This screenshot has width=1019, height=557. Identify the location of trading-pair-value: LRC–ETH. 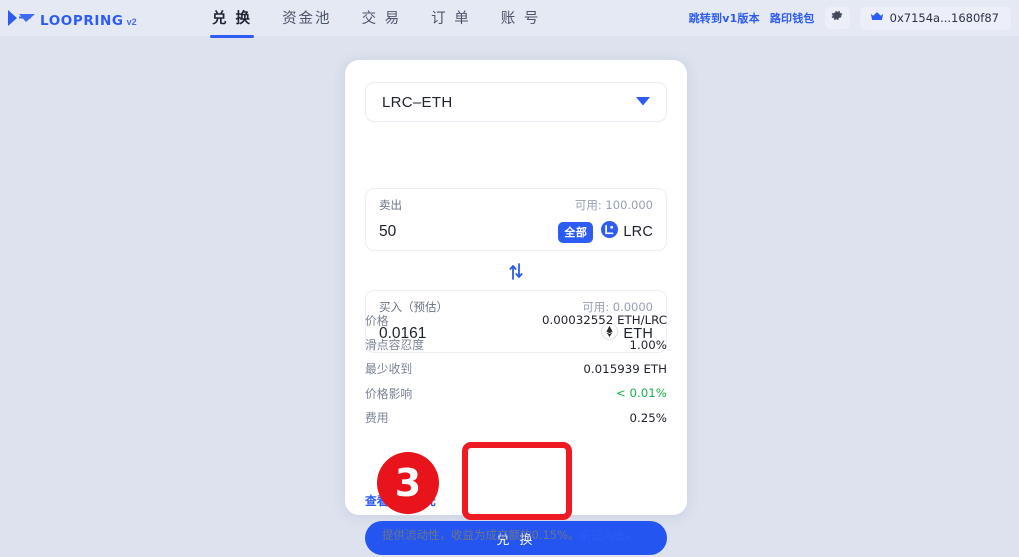
(417, 102).